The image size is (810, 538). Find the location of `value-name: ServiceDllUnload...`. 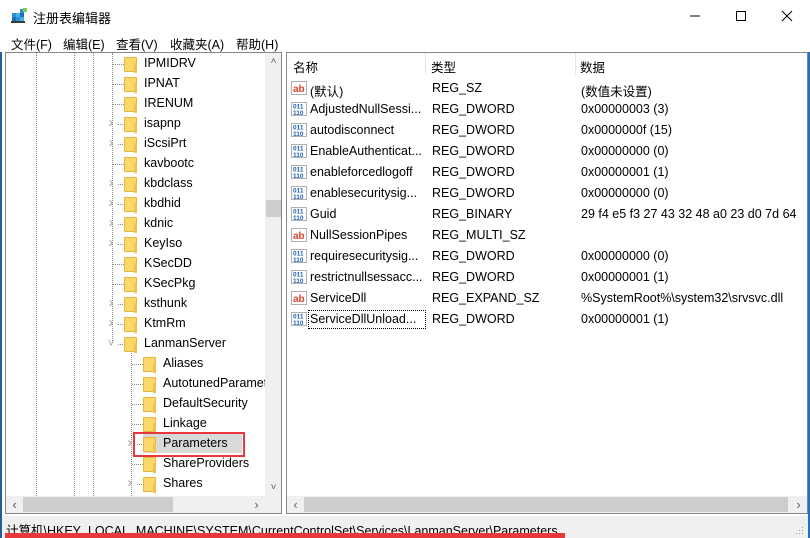

value-name: ServiceDllUnload... is located at coordinates (363, 319).